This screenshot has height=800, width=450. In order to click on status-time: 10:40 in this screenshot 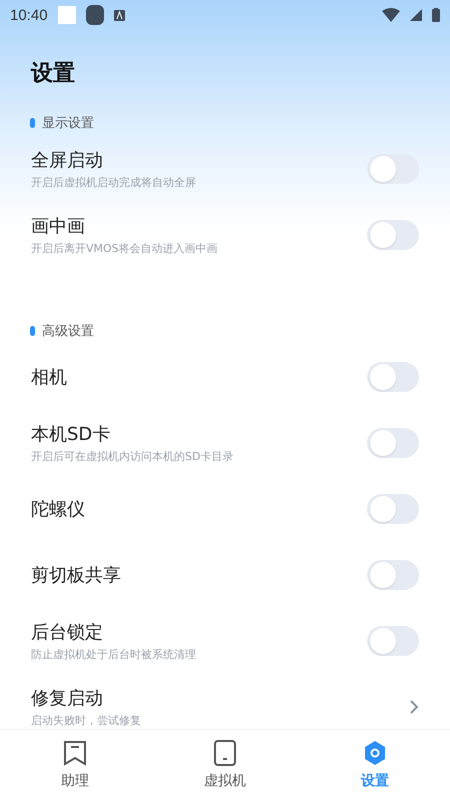, I will do `click(29, 15)`.